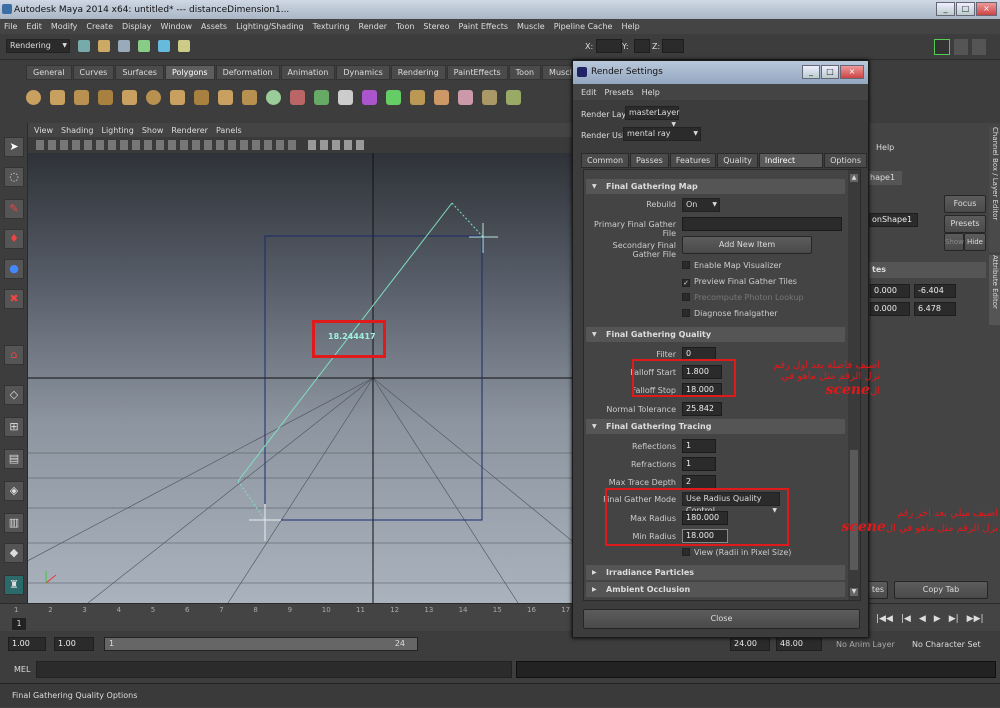 Image resolution: width=1000 pixels, height=708 pixels. I want to click on paint-select-tool-icon: ✎, so click(14, 209).